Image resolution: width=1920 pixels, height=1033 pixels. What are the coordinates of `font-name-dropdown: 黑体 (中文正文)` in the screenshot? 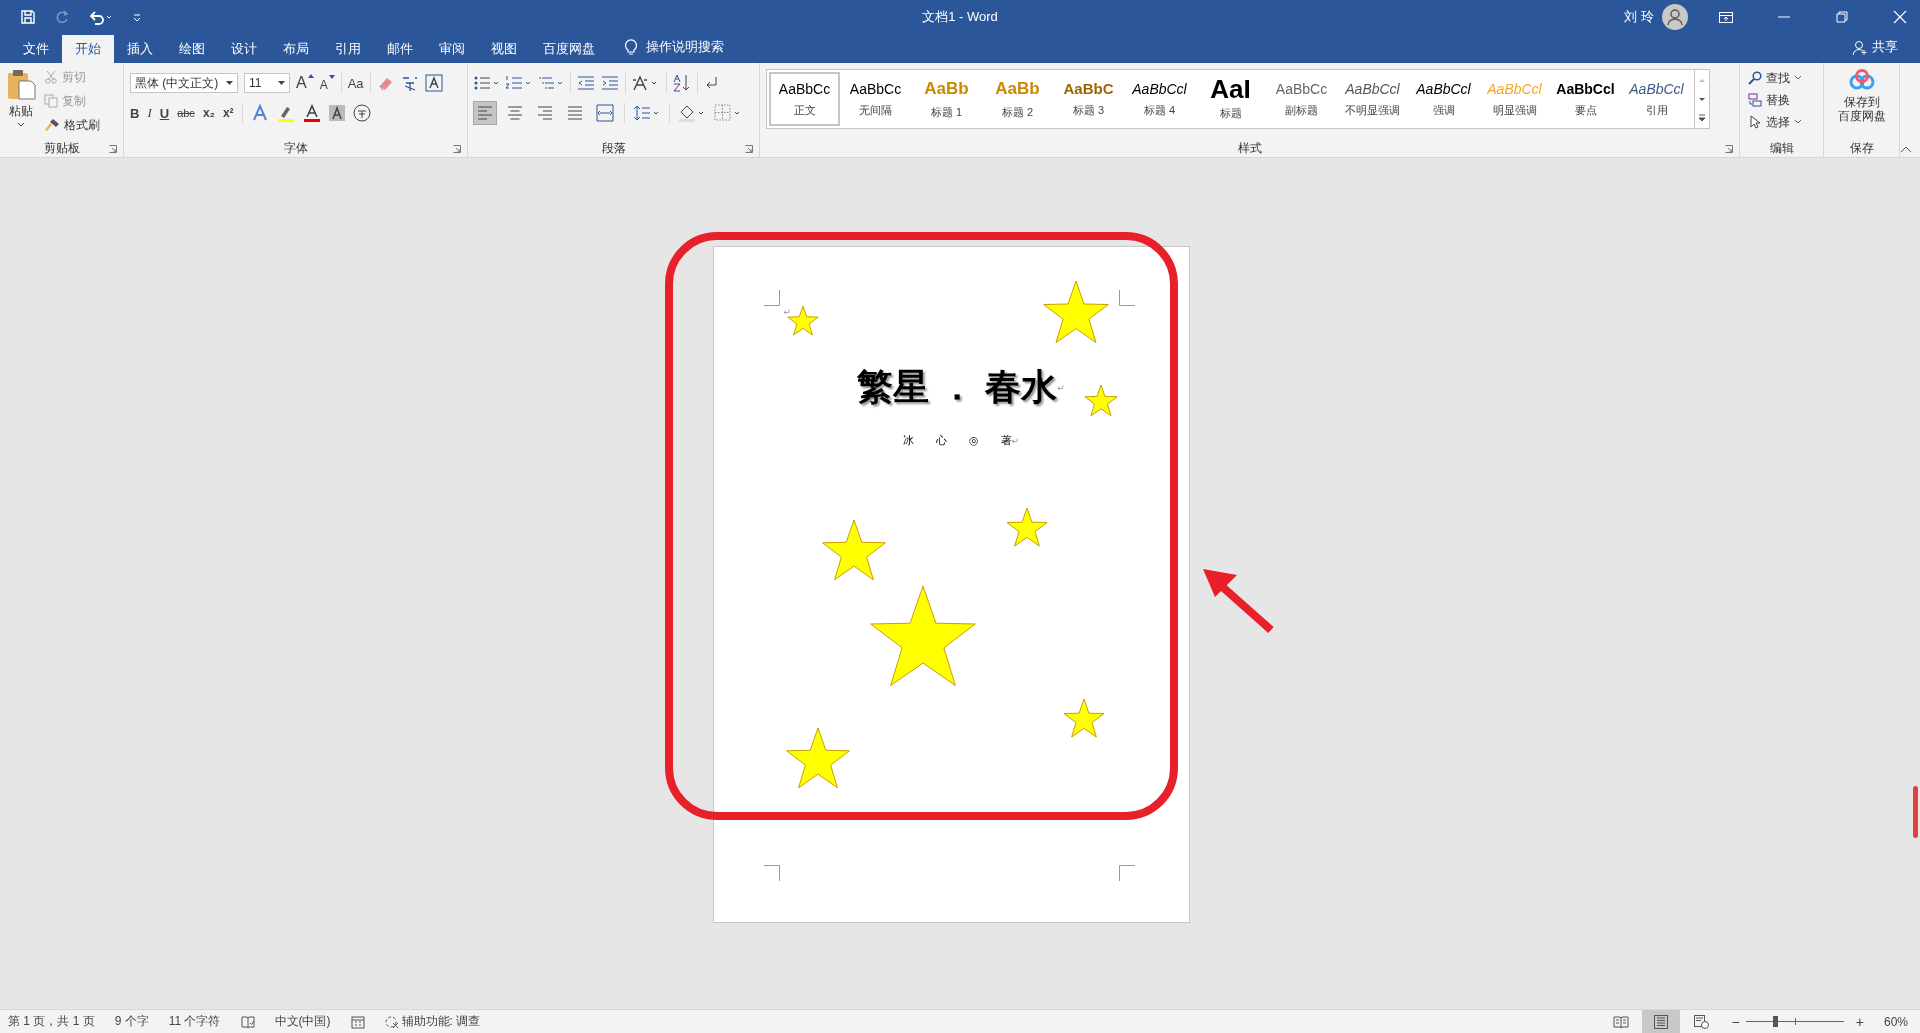 It's located at (184, 83).